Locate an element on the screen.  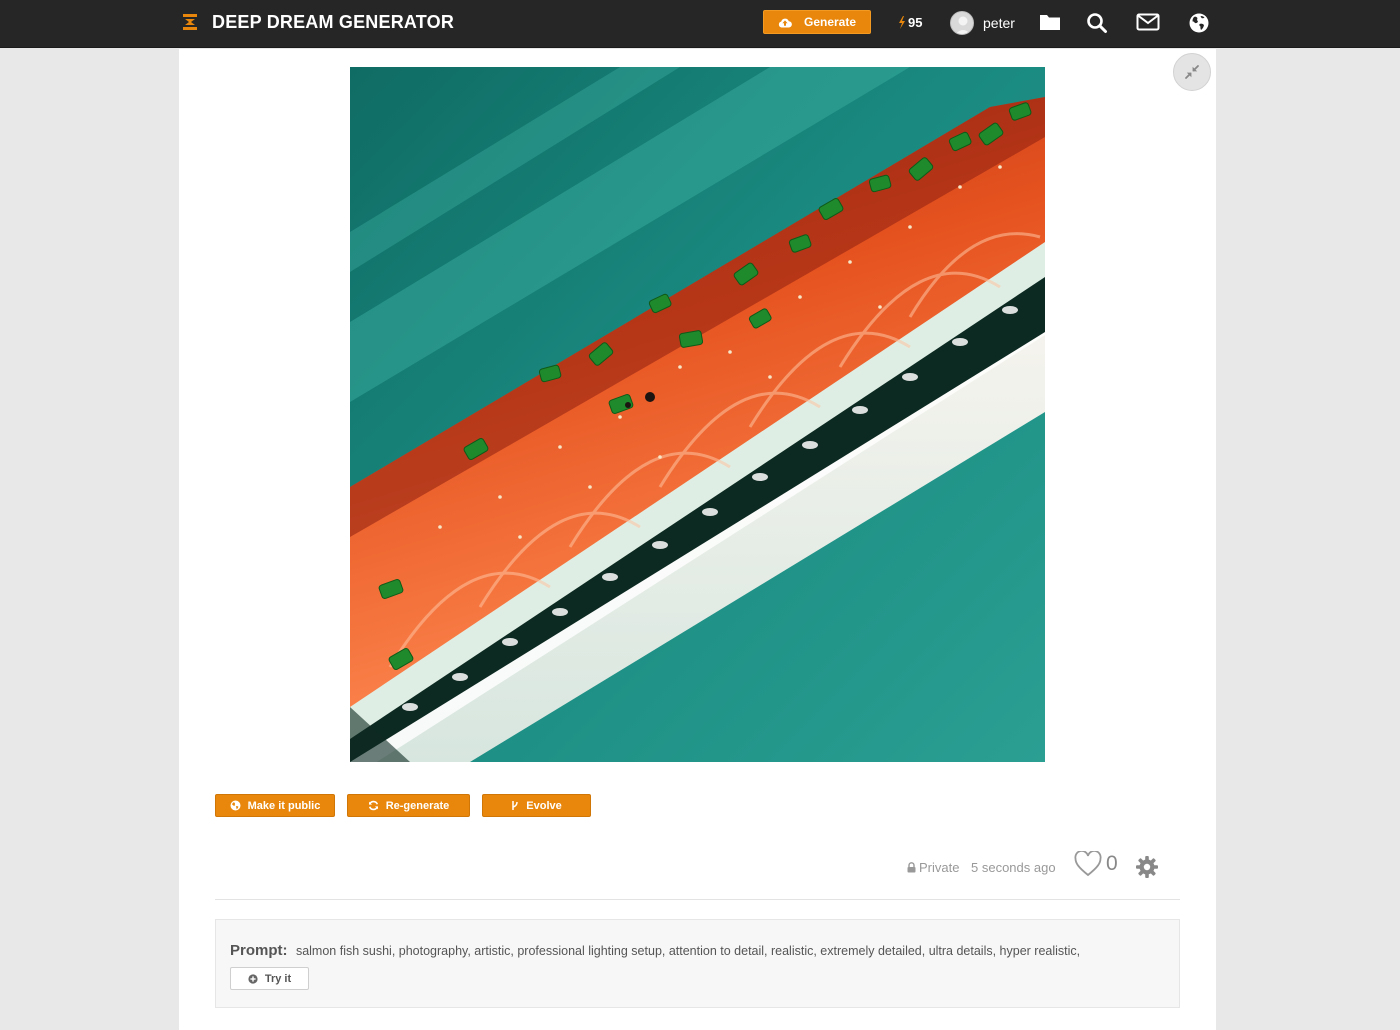
regenerate-button: Re-generate is located at coordinates (408, 805).